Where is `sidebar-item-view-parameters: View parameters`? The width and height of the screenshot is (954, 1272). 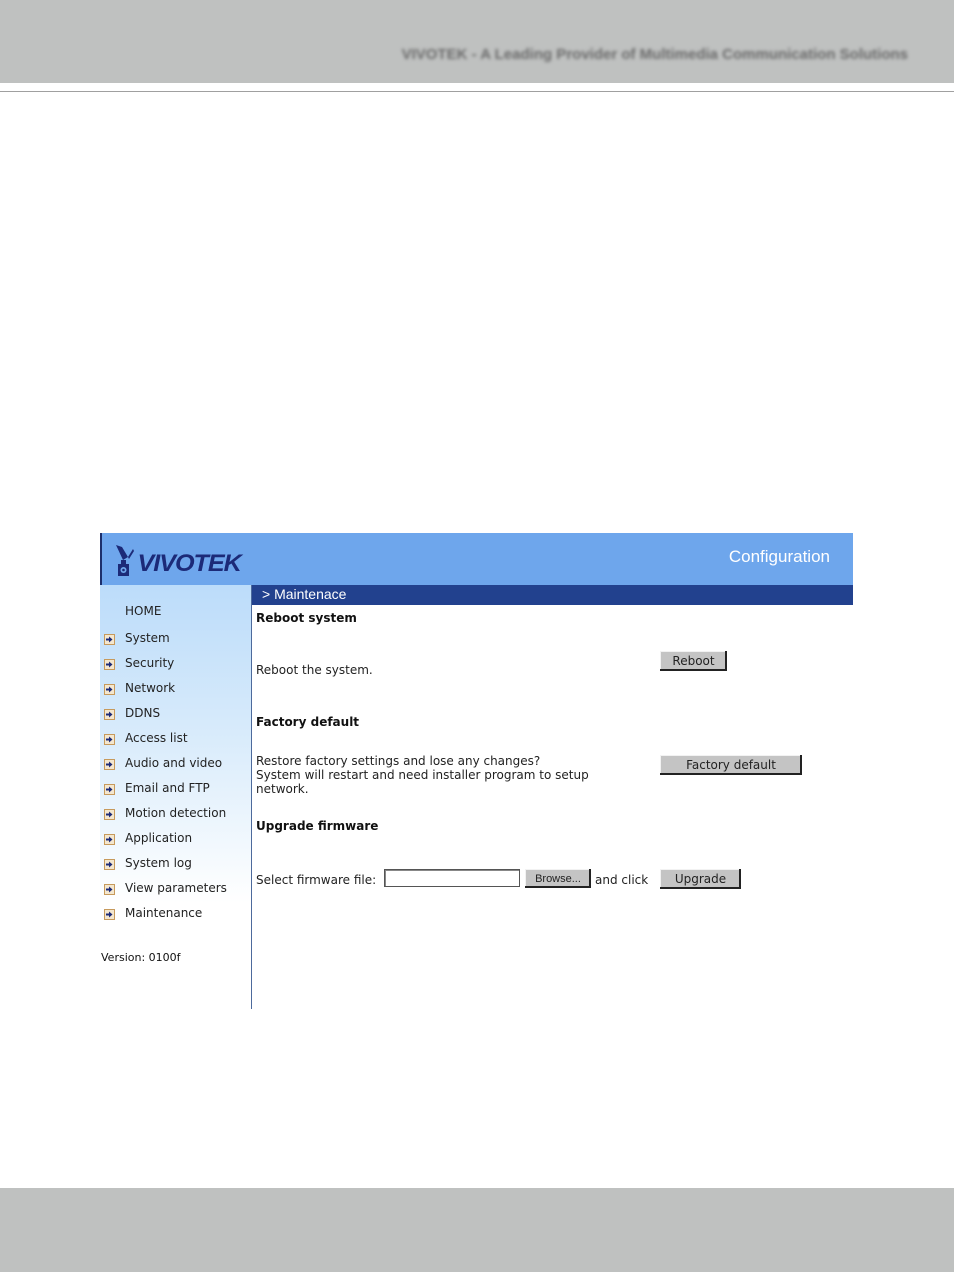 sidebar-item-view-parameters: View parameters is located at coordinates (165, 888).